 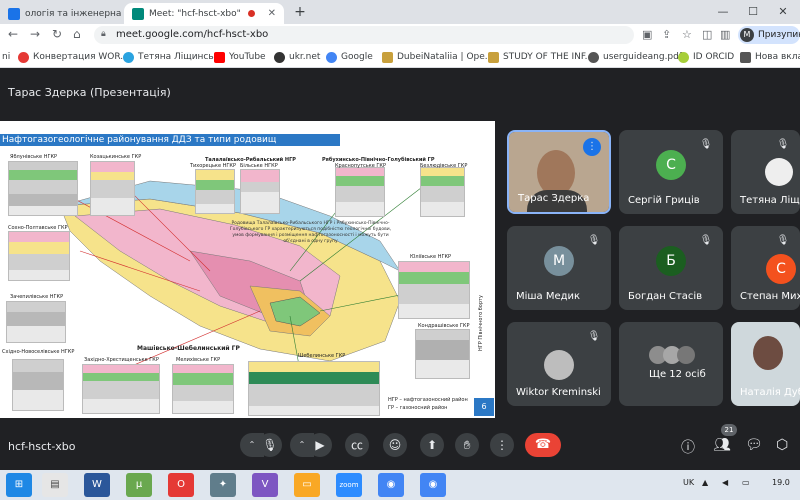 I want to click on forward-arrow-icon: →, so click(x=35, y=34).